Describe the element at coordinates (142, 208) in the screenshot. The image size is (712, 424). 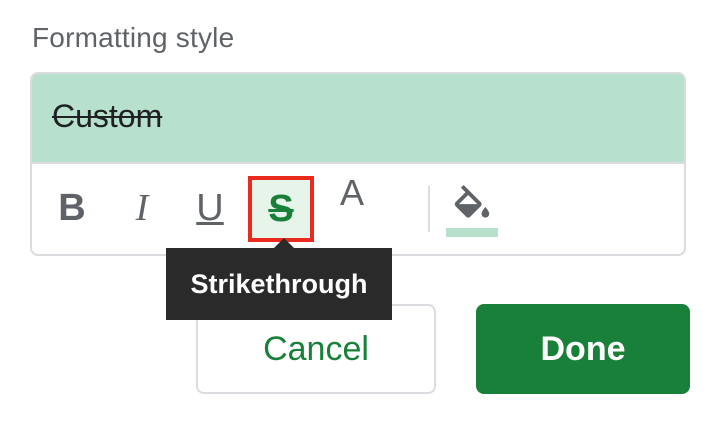
I see `italic-button: I` at that location.